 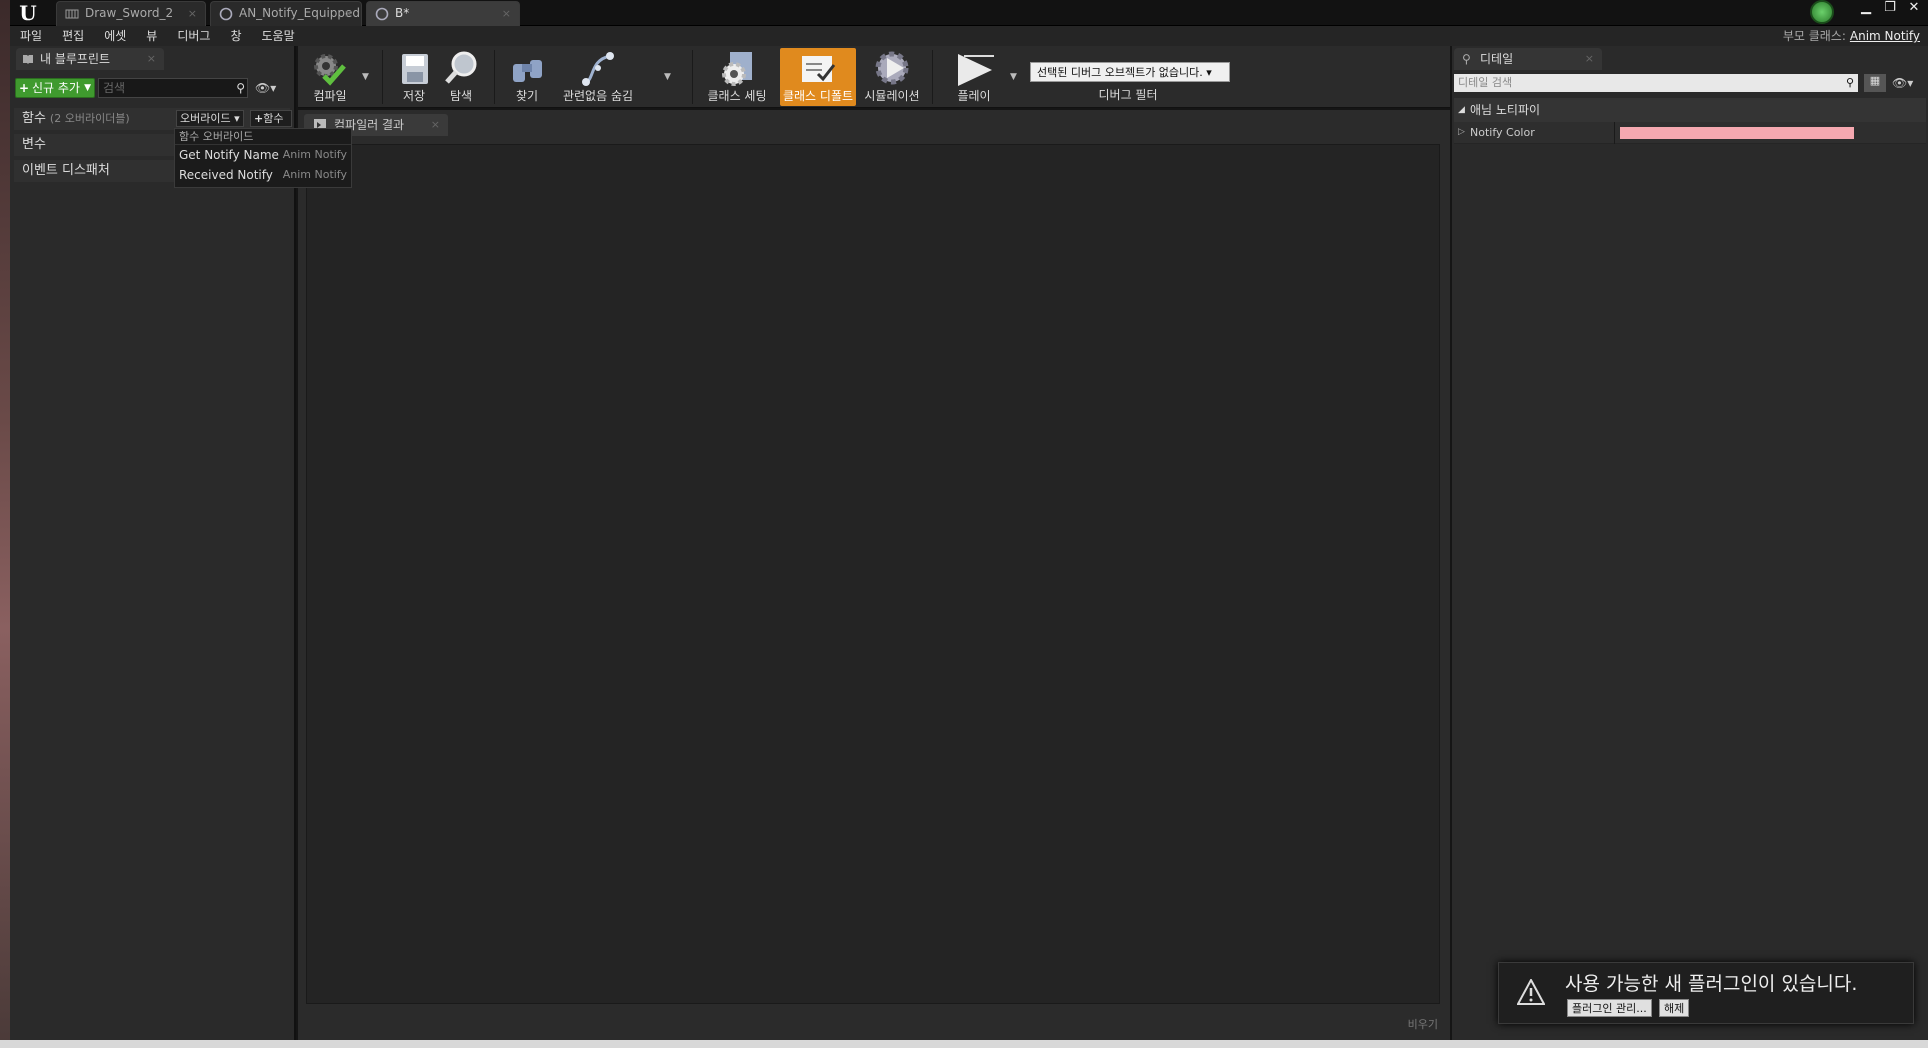 I want to click on doc-tab-label: Draw_Sword_2, so click(x=129, y=13).